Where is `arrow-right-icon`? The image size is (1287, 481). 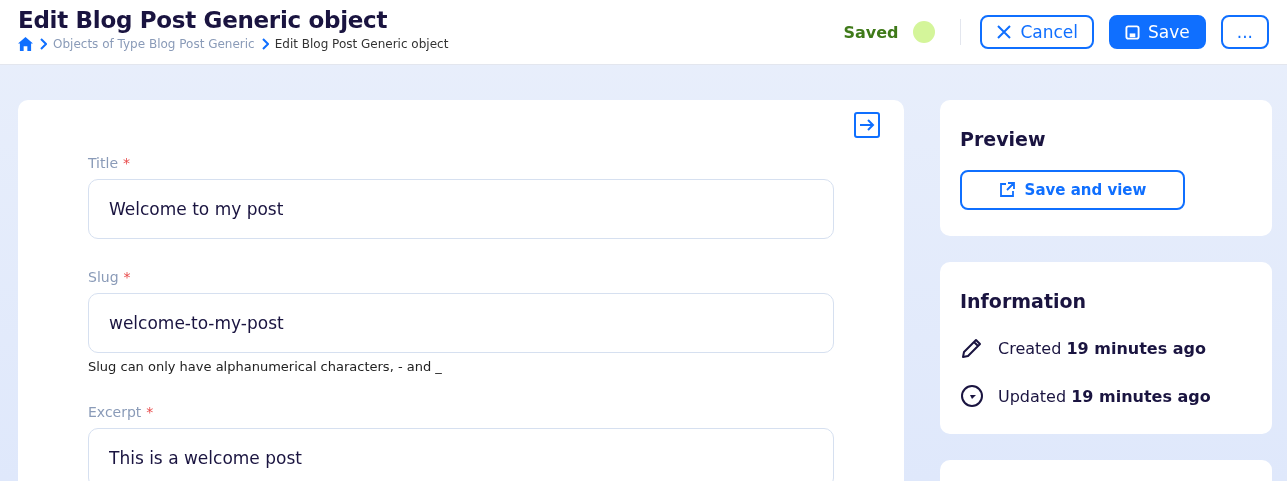
arrow-right-icon is located at coordinates (867, 125).